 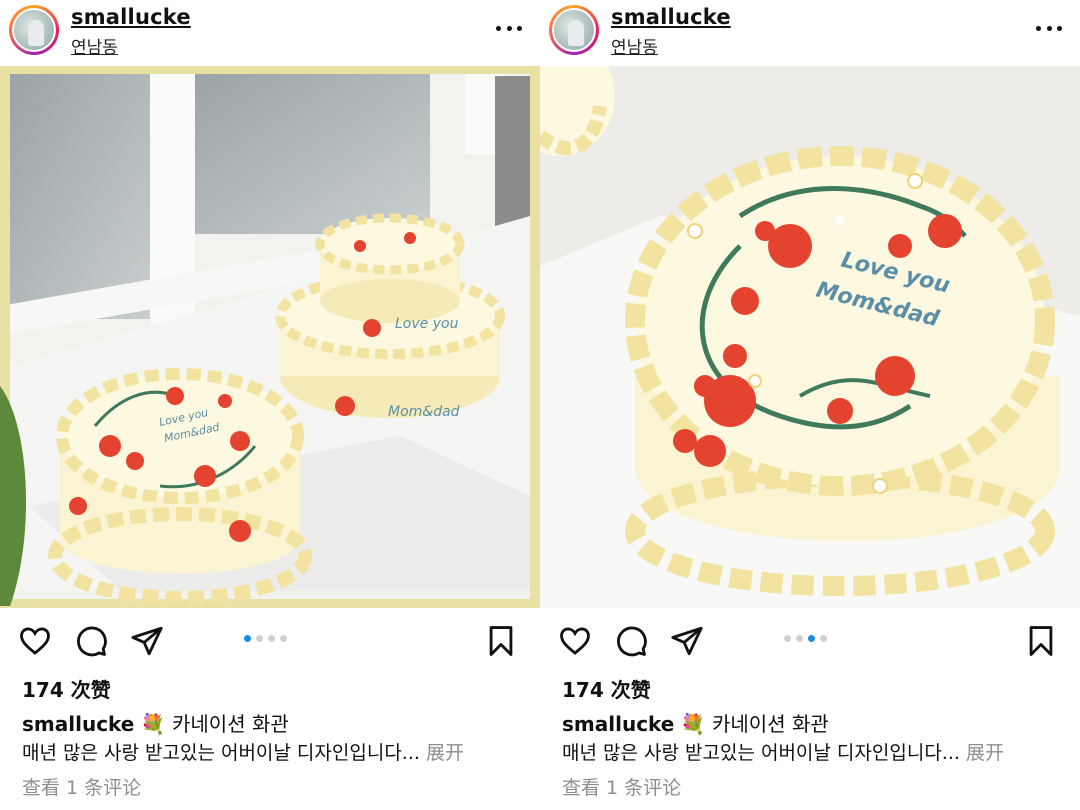 I want to click on cake-text-side: Mom&dad, so click(x=424, y=412).